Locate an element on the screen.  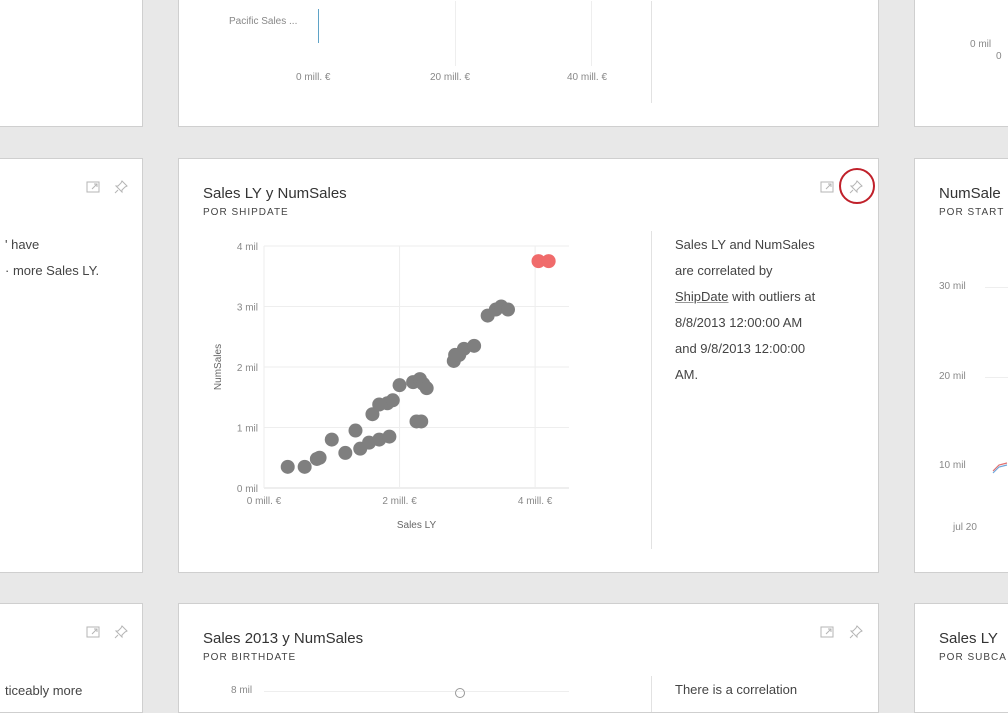
x-tick: 20 mill. € is located at coordinates (450, 77).